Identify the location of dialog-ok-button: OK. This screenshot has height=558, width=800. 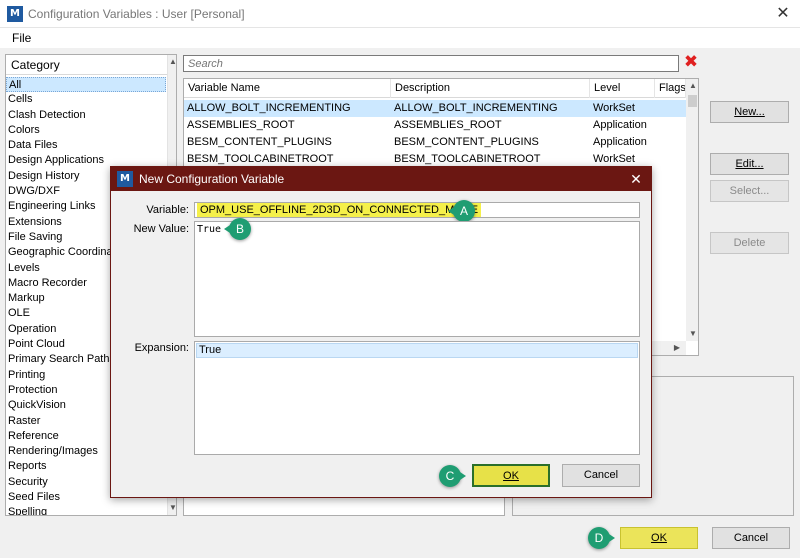
(511, 475).